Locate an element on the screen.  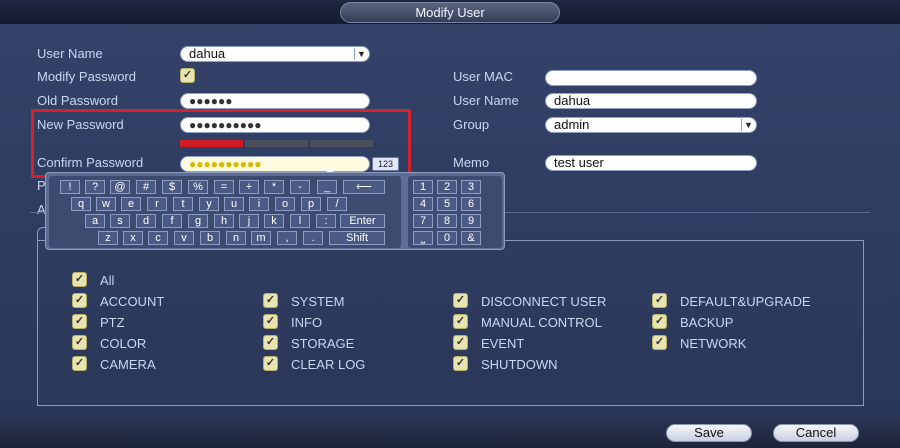
dialog-title: Modify User is located at coordinates (450, 12).